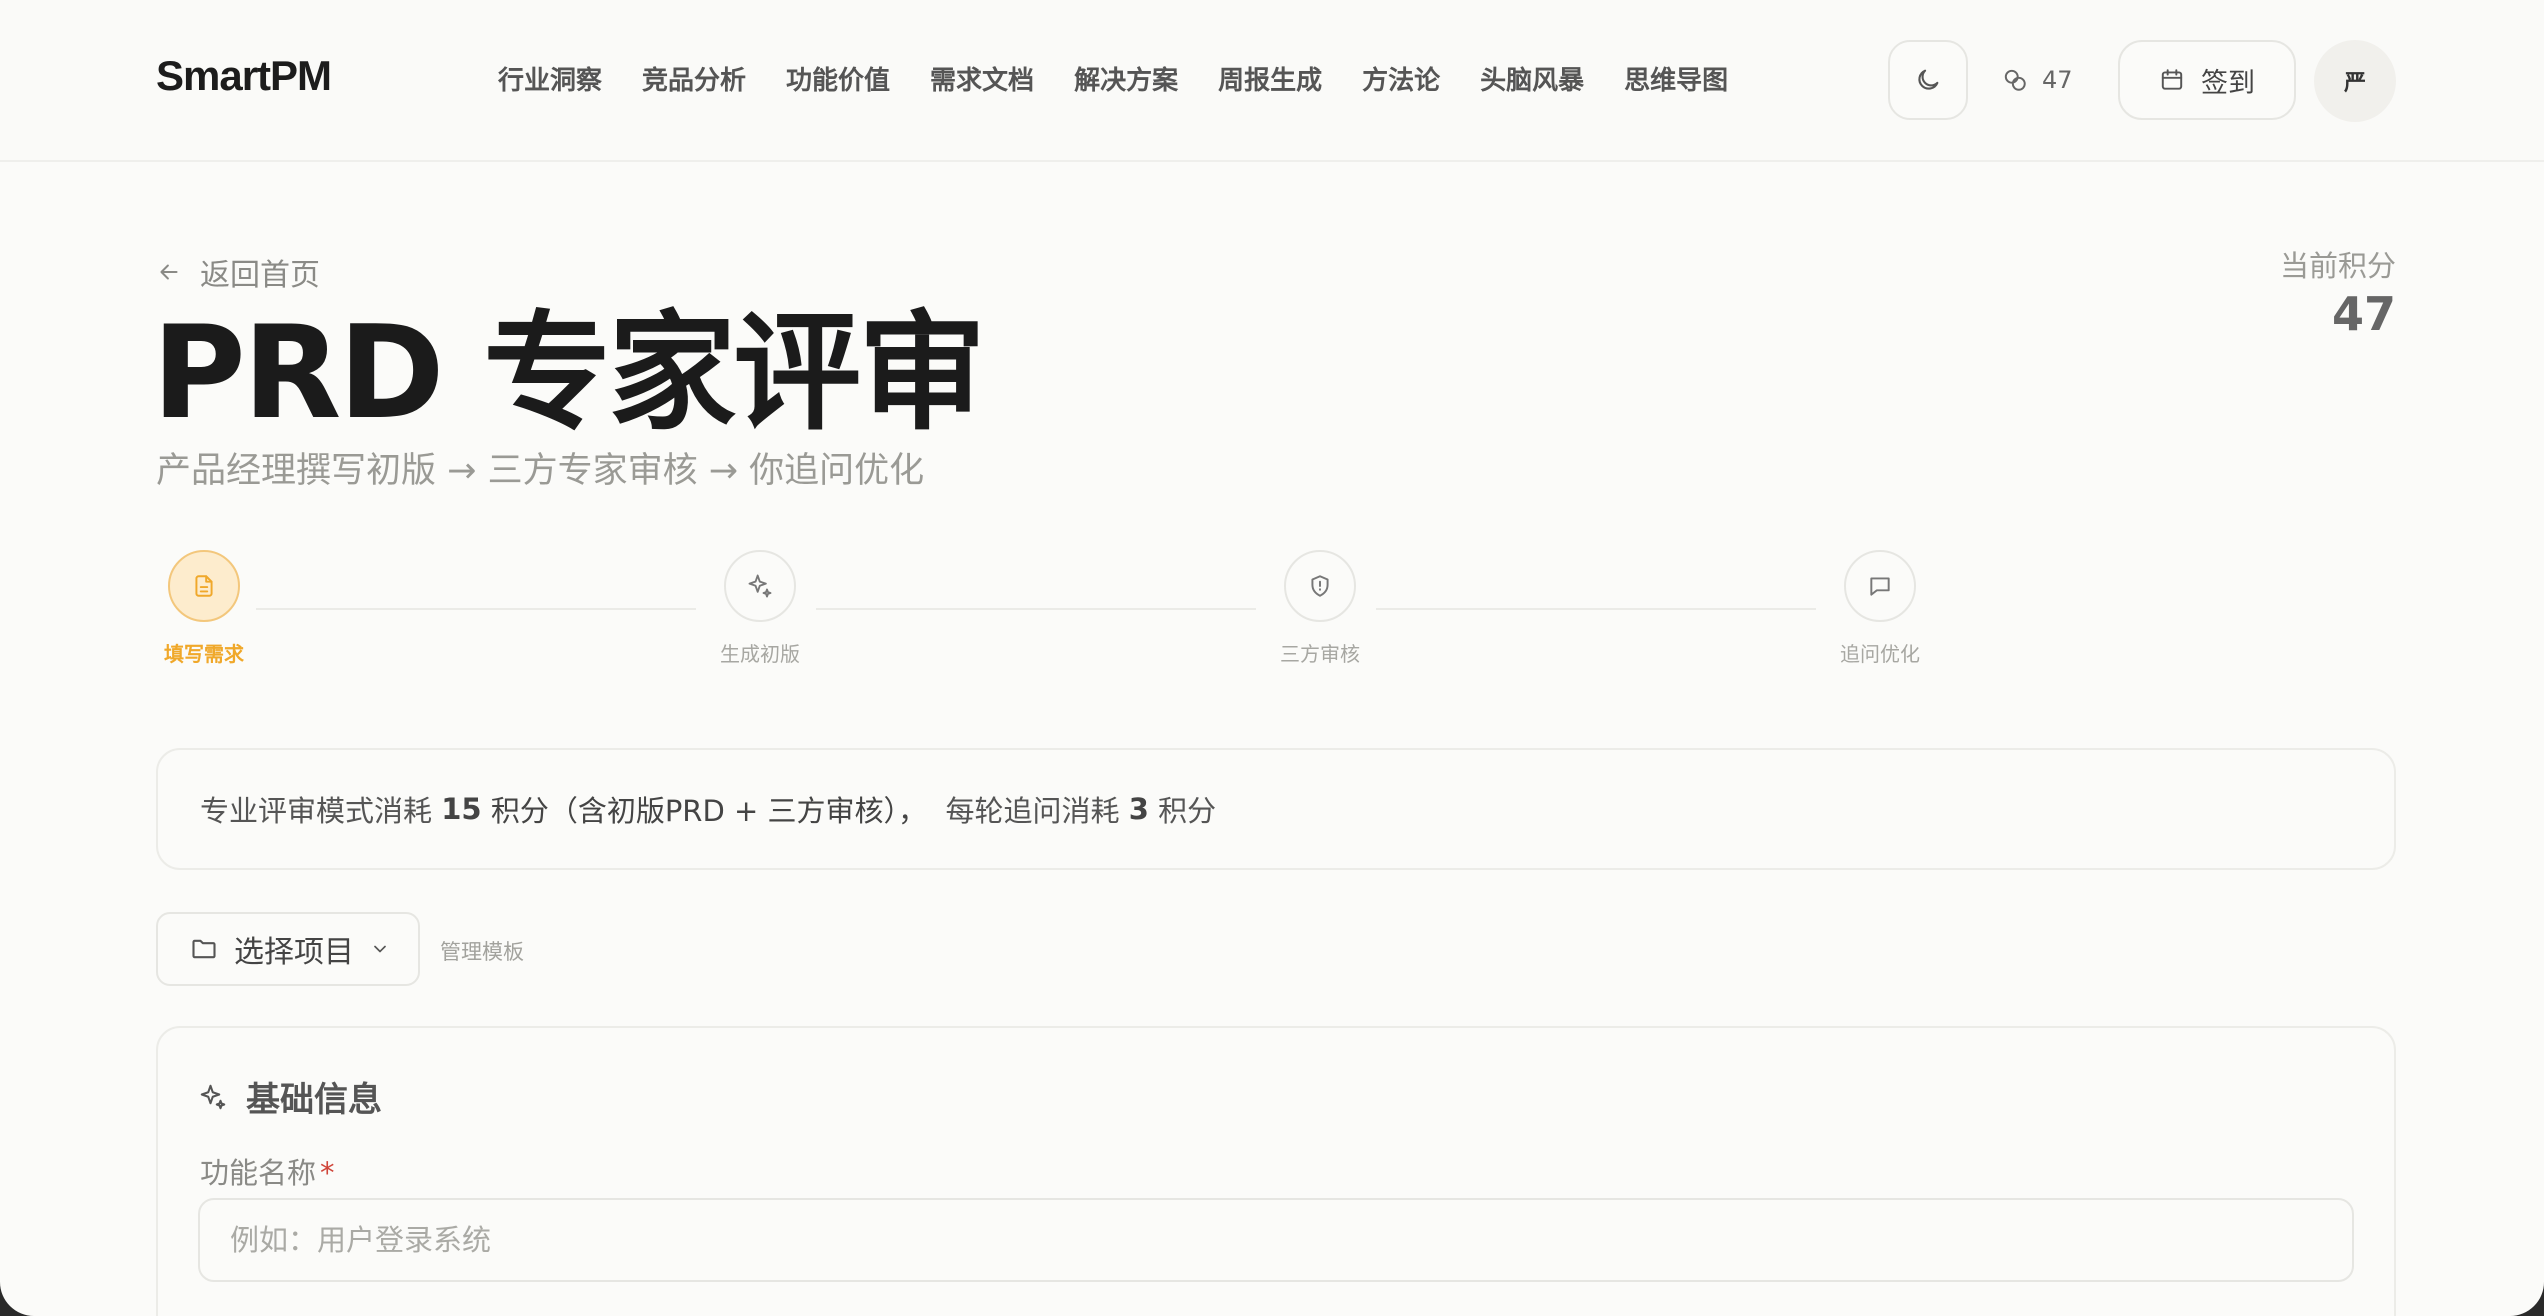 Image resolution: width=2544 pixels, height=1316 pixels. I want to click on banner-unit: 积分, so click(1187, 811).